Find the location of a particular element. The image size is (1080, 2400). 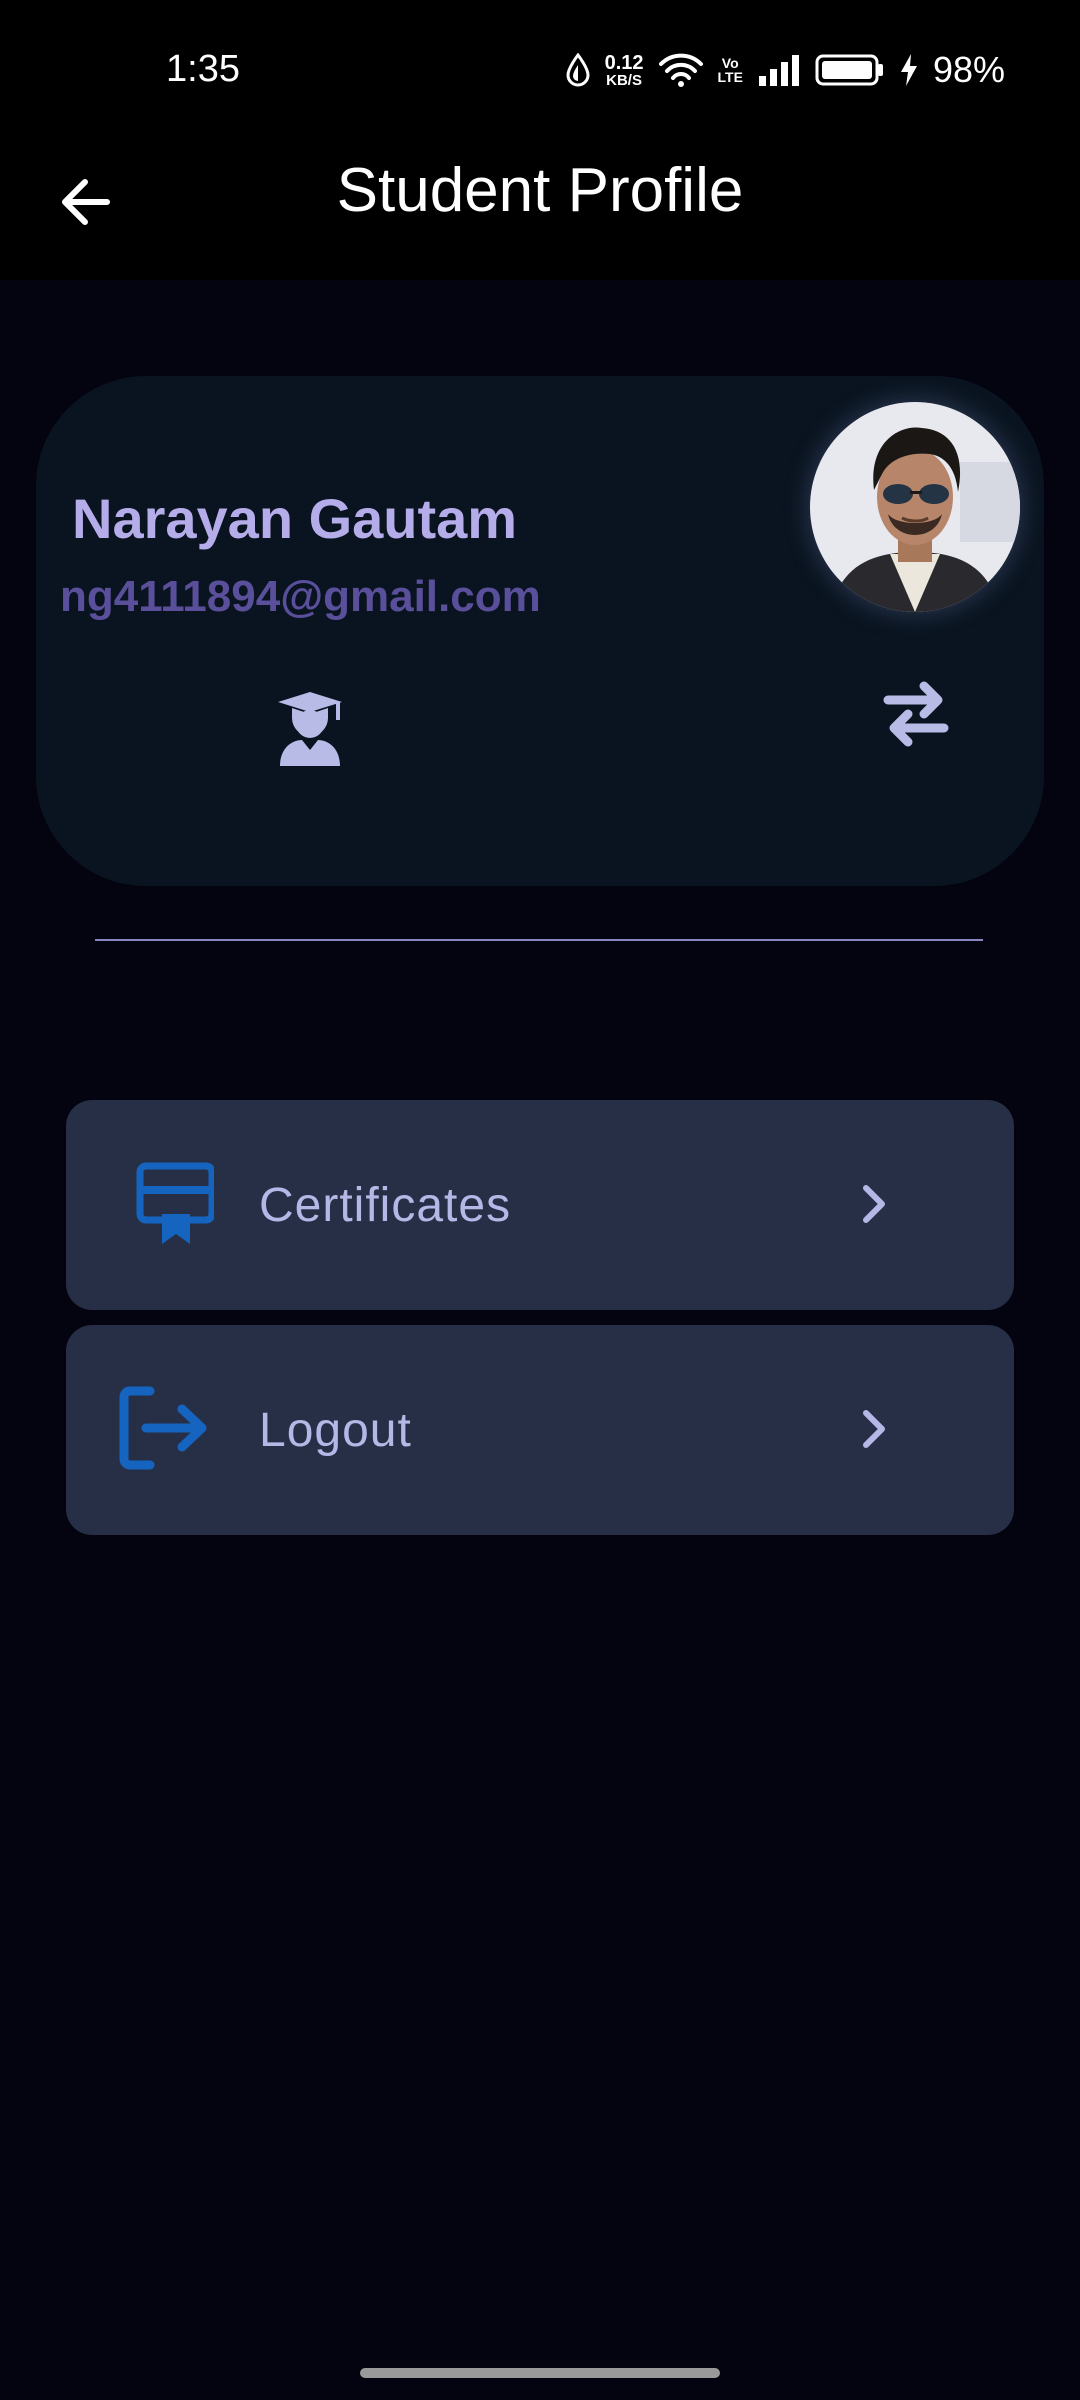

graduate-student-icon is located at coordinates (310, 728).